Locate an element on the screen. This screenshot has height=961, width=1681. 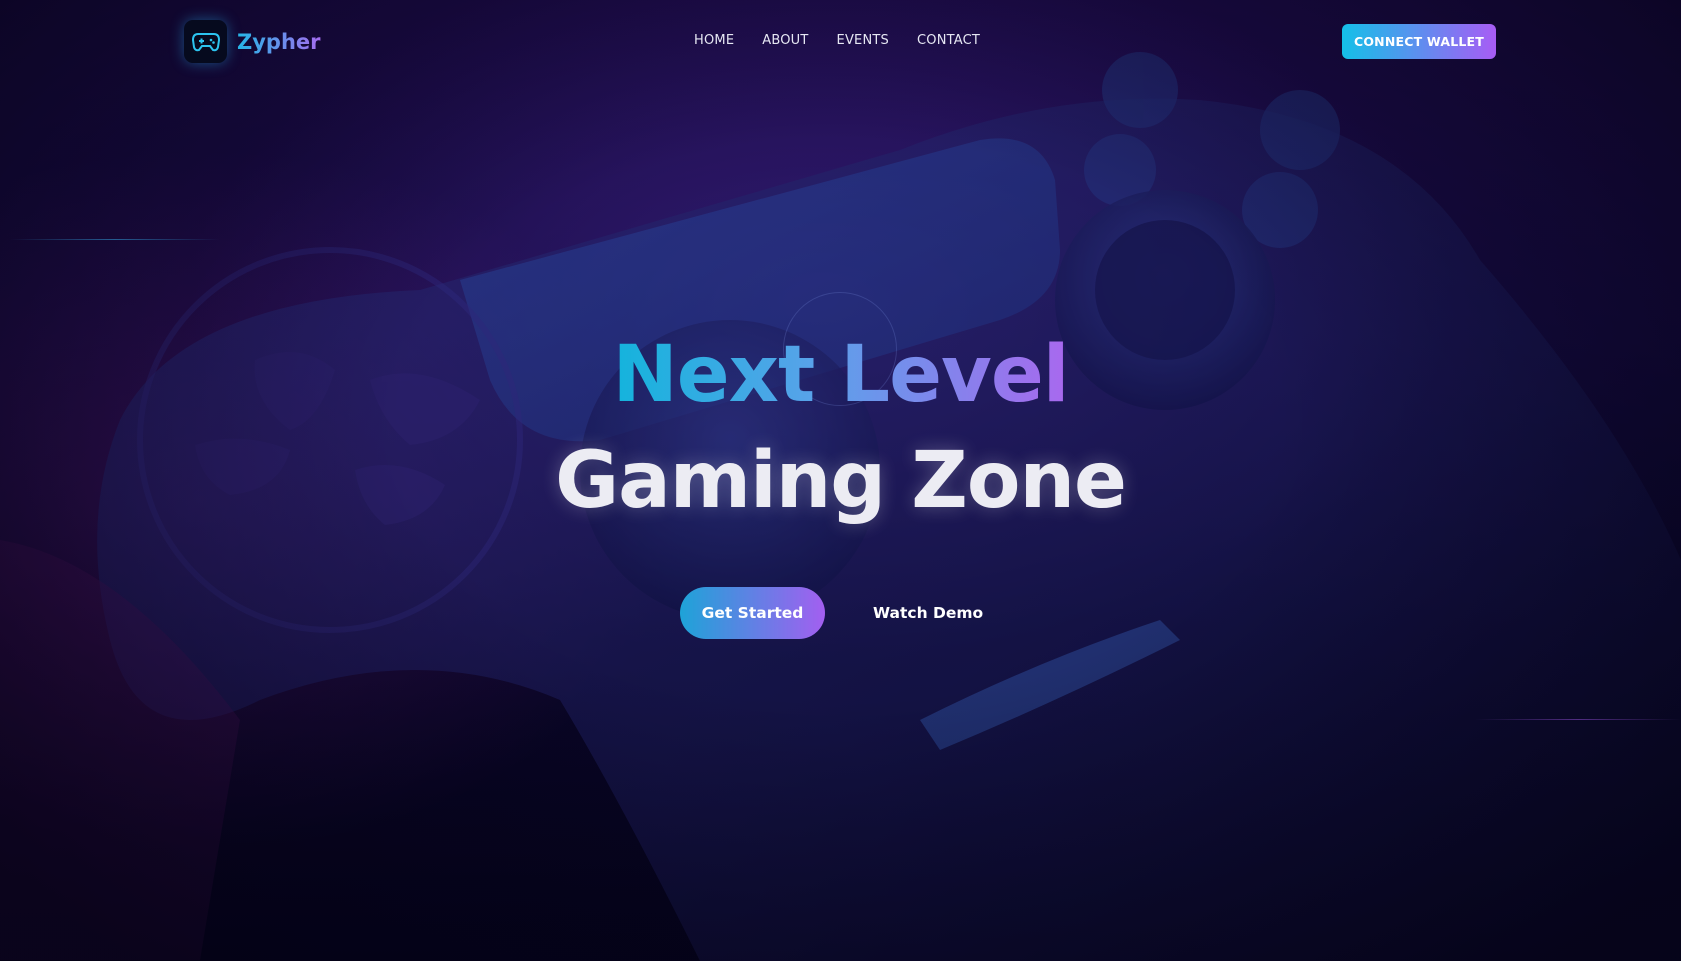
hero-title-line1: Next Level is located at coordinates (840, 375).